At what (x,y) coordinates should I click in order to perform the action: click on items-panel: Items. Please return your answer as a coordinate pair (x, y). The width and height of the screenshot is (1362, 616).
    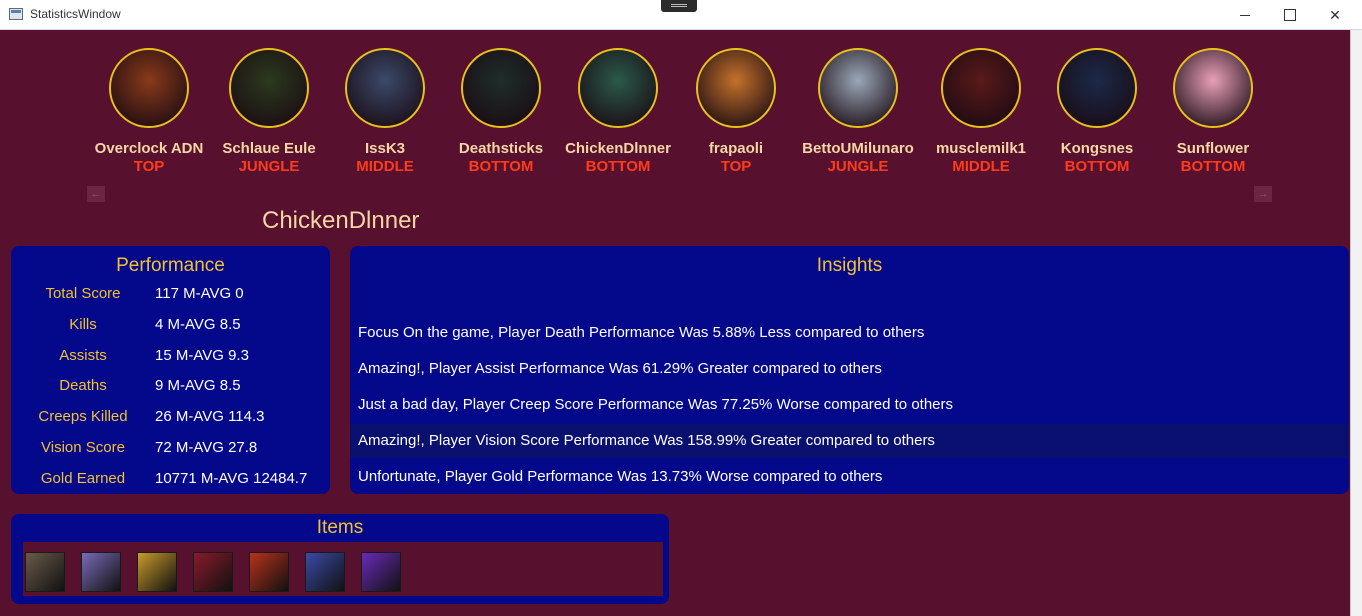
    Looking at the image, I should click on (340, 559).